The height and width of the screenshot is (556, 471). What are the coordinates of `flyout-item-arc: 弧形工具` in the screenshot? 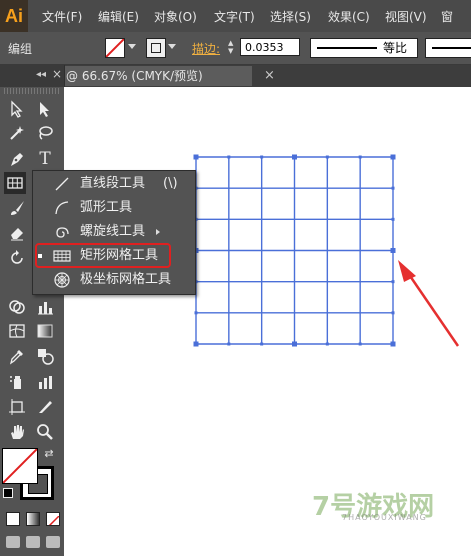 It's located at (114, 208).